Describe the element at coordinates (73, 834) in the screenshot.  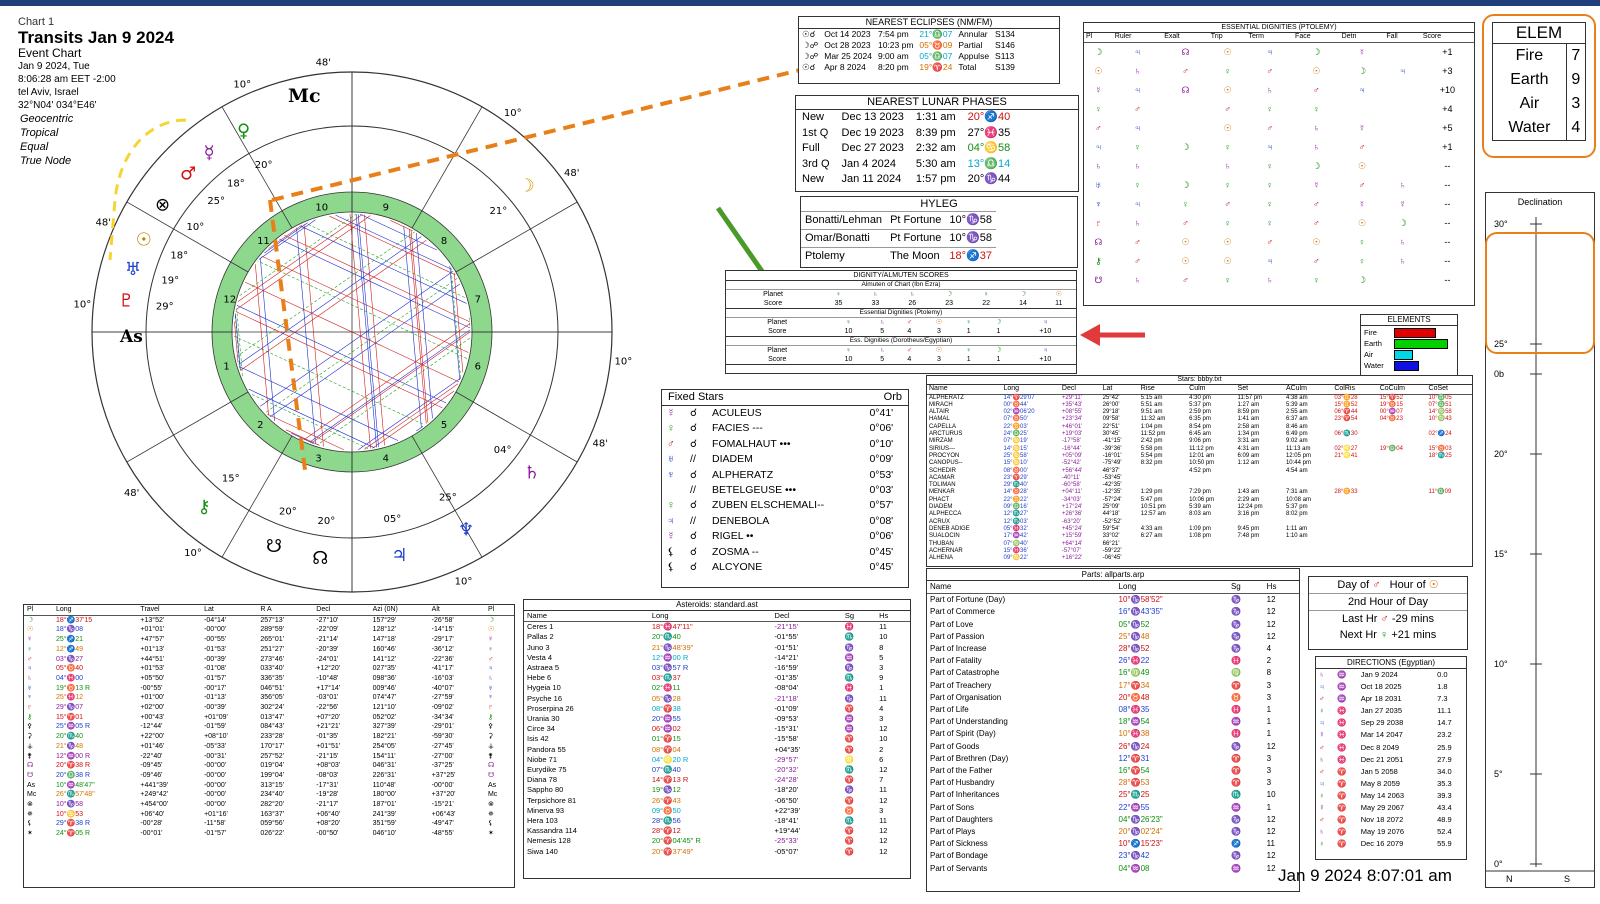
I see `table-cell: 24°♈05 R` at that location.